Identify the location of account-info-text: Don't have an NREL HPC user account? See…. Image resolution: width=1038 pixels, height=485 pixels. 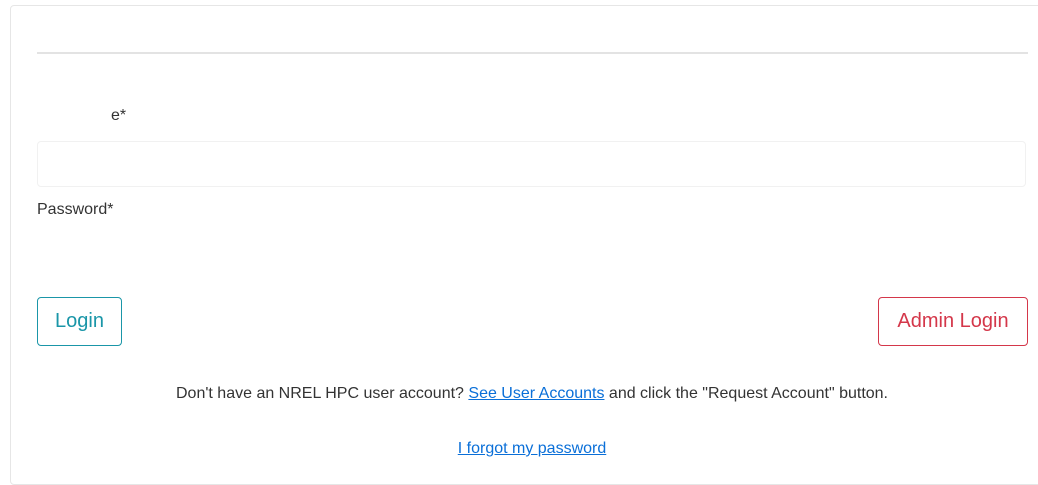
(519, 394).